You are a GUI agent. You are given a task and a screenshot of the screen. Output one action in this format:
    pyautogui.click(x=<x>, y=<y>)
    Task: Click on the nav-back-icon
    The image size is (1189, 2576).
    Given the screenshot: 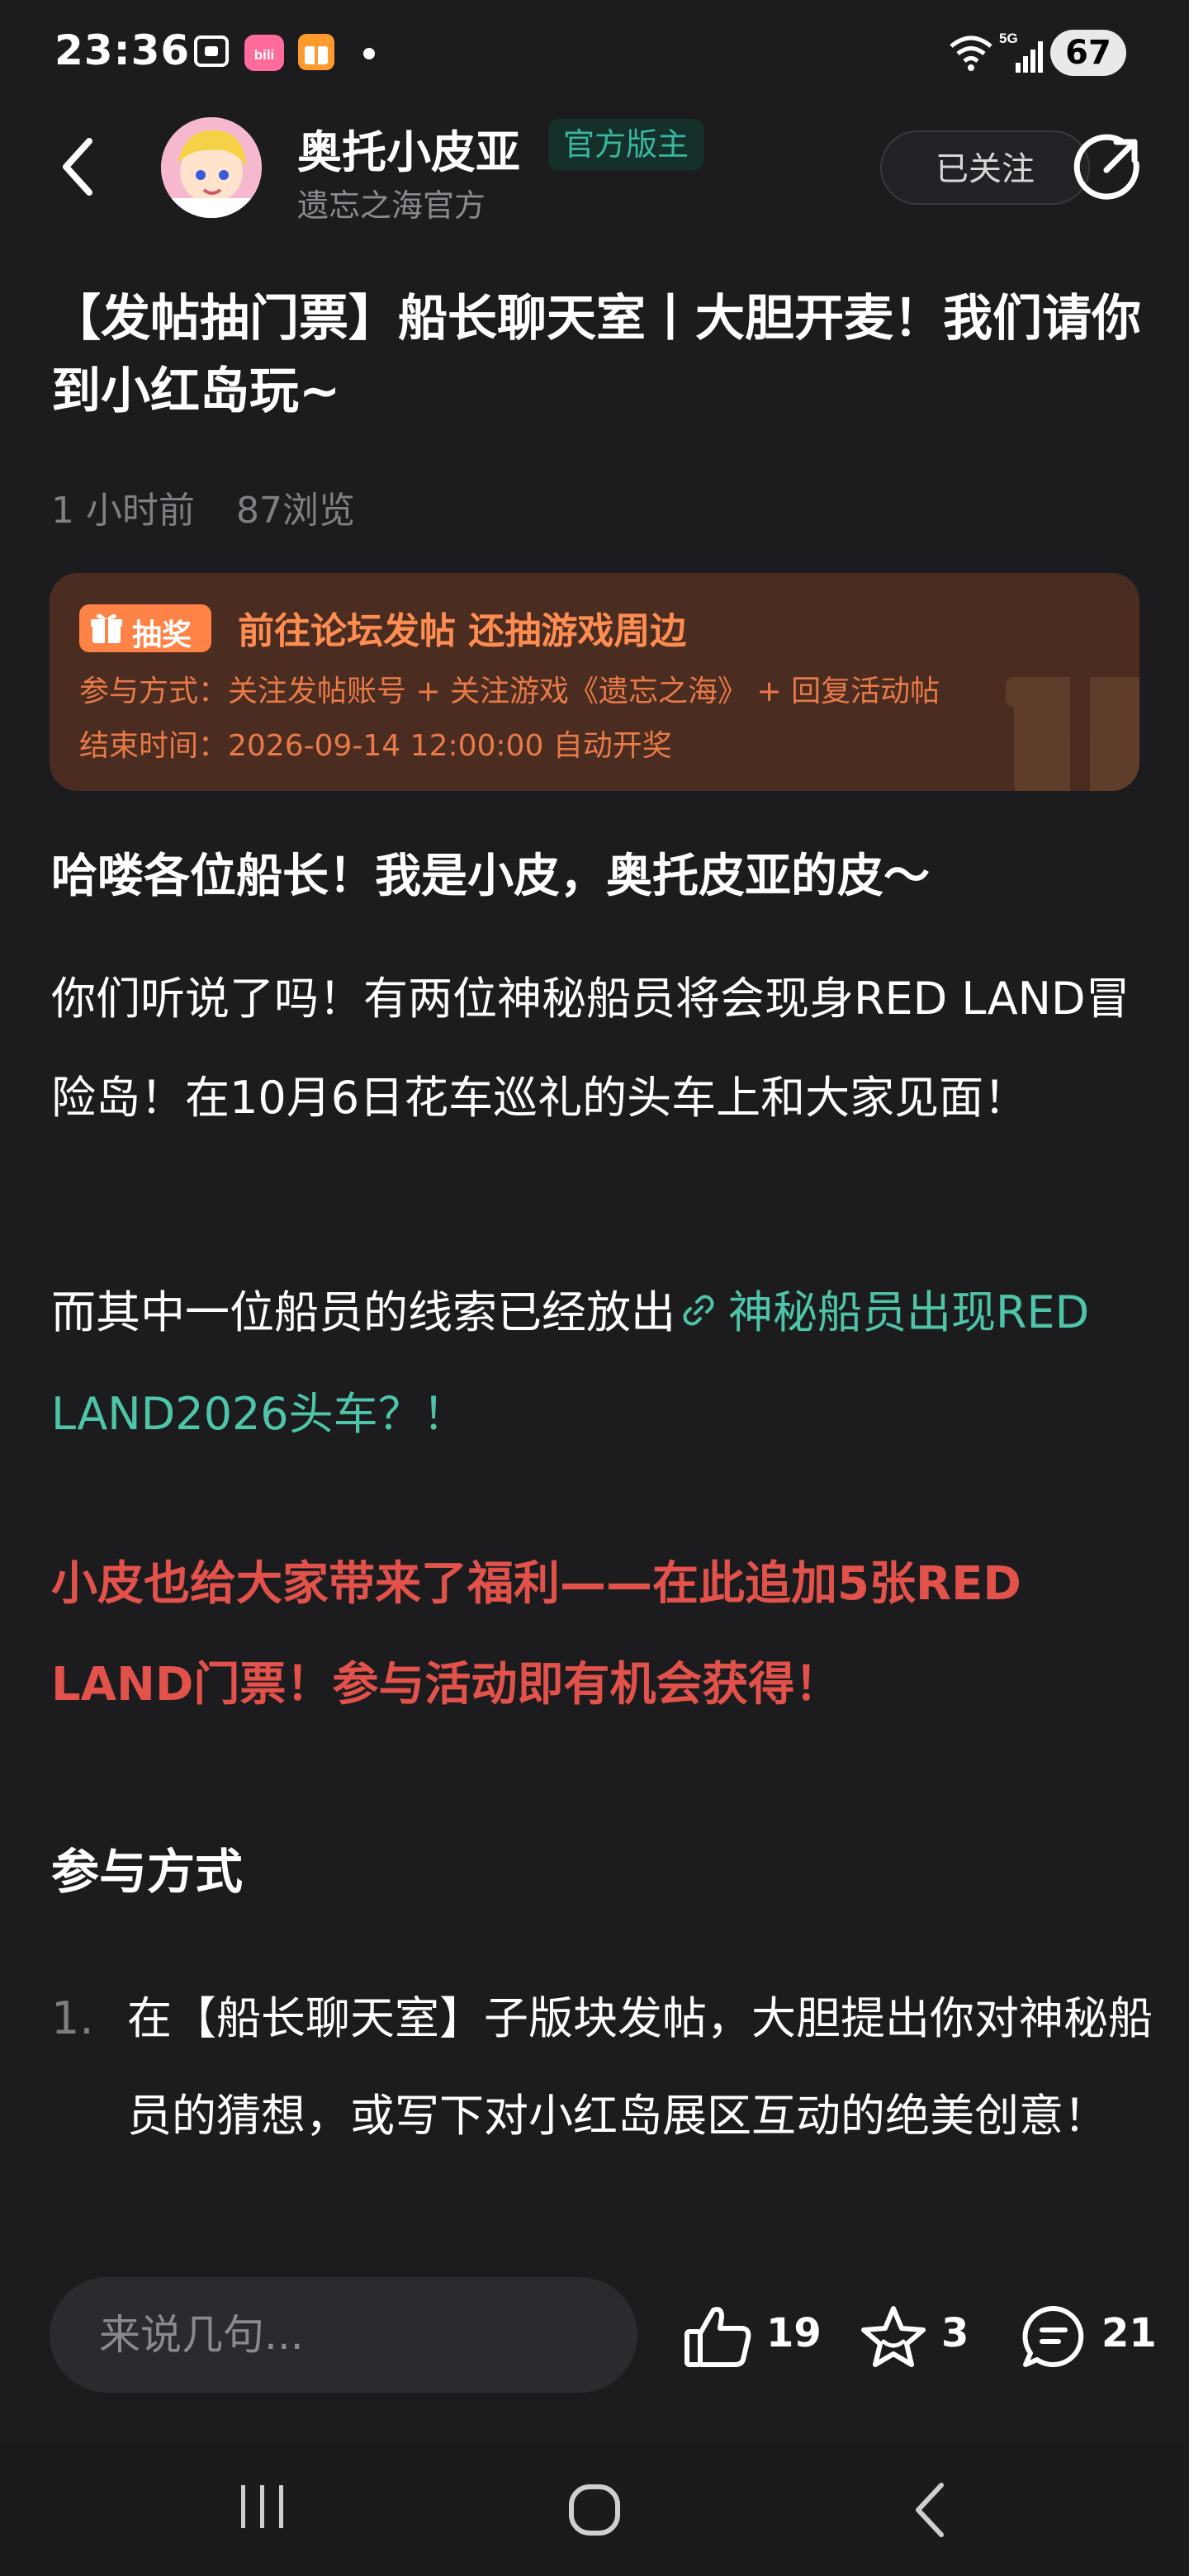 What is the action you would take?
    pyautogui.click(x=929, y=2512)
    